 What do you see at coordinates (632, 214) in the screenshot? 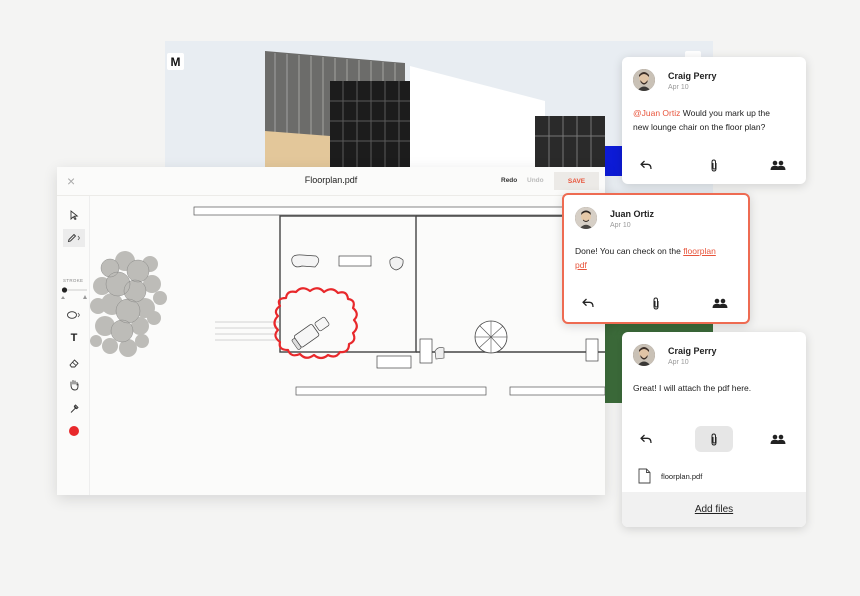
I see `comment-author: Juan Ortiz` at bounding box center [632, 214].